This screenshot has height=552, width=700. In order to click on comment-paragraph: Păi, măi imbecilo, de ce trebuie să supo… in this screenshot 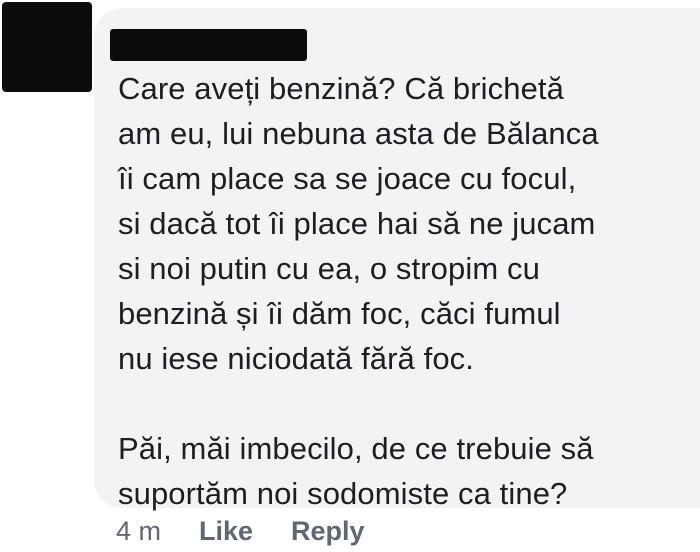, I will do `click(356, 471)`.